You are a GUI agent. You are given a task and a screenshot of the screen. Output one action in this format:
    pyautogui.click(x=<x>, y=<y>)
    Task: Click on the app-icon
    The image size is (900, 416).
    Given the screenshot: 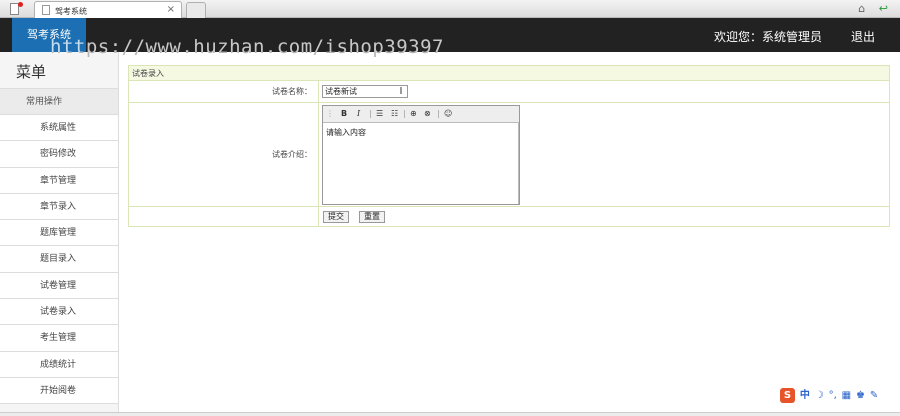 What is the action you would take?
    pyautogui.click(x=15, y=9)
    